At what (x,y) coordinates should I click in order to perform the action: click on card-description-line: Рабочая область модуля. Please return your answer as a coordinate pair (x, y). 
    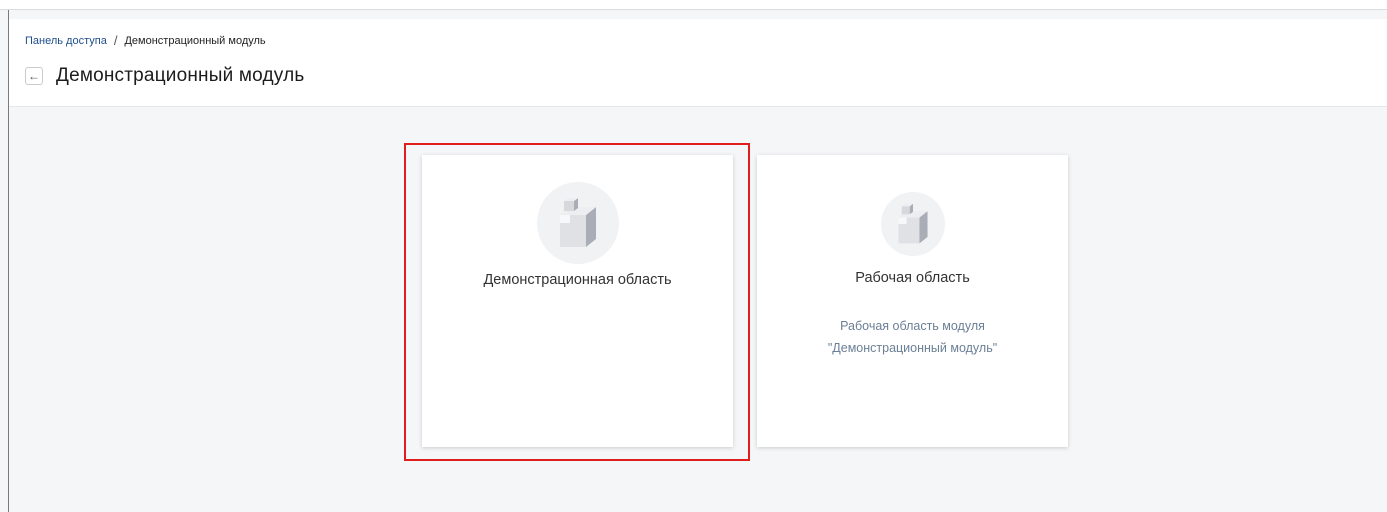
    Looking at the image, I should click on (912, 326).